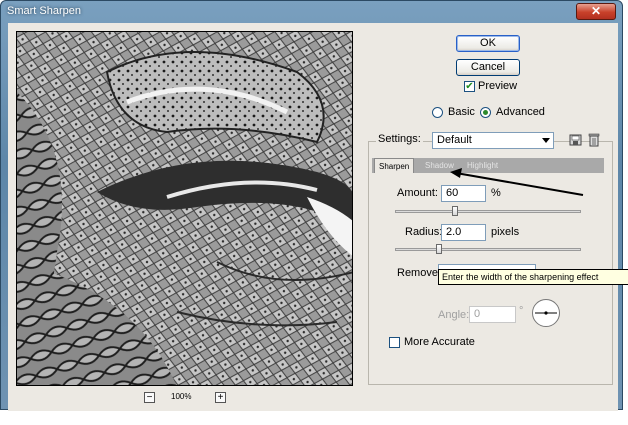 The width and height of the screenshot is (628, 425). I want to click on tooltip: Enter the width of the sharpening effect, so click(533, 277).